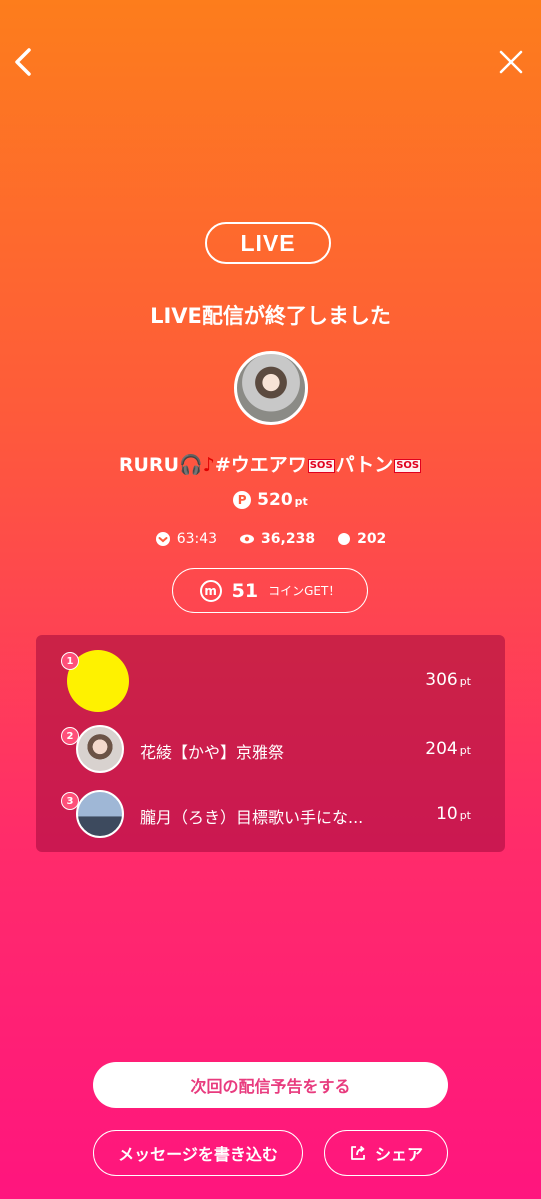 The height and width of the screenshot is (1199, 541). What do you see at coordinates (70, 801) in the screenshot?
I see `rank-badge: 3` at bounding box center [70, 801].